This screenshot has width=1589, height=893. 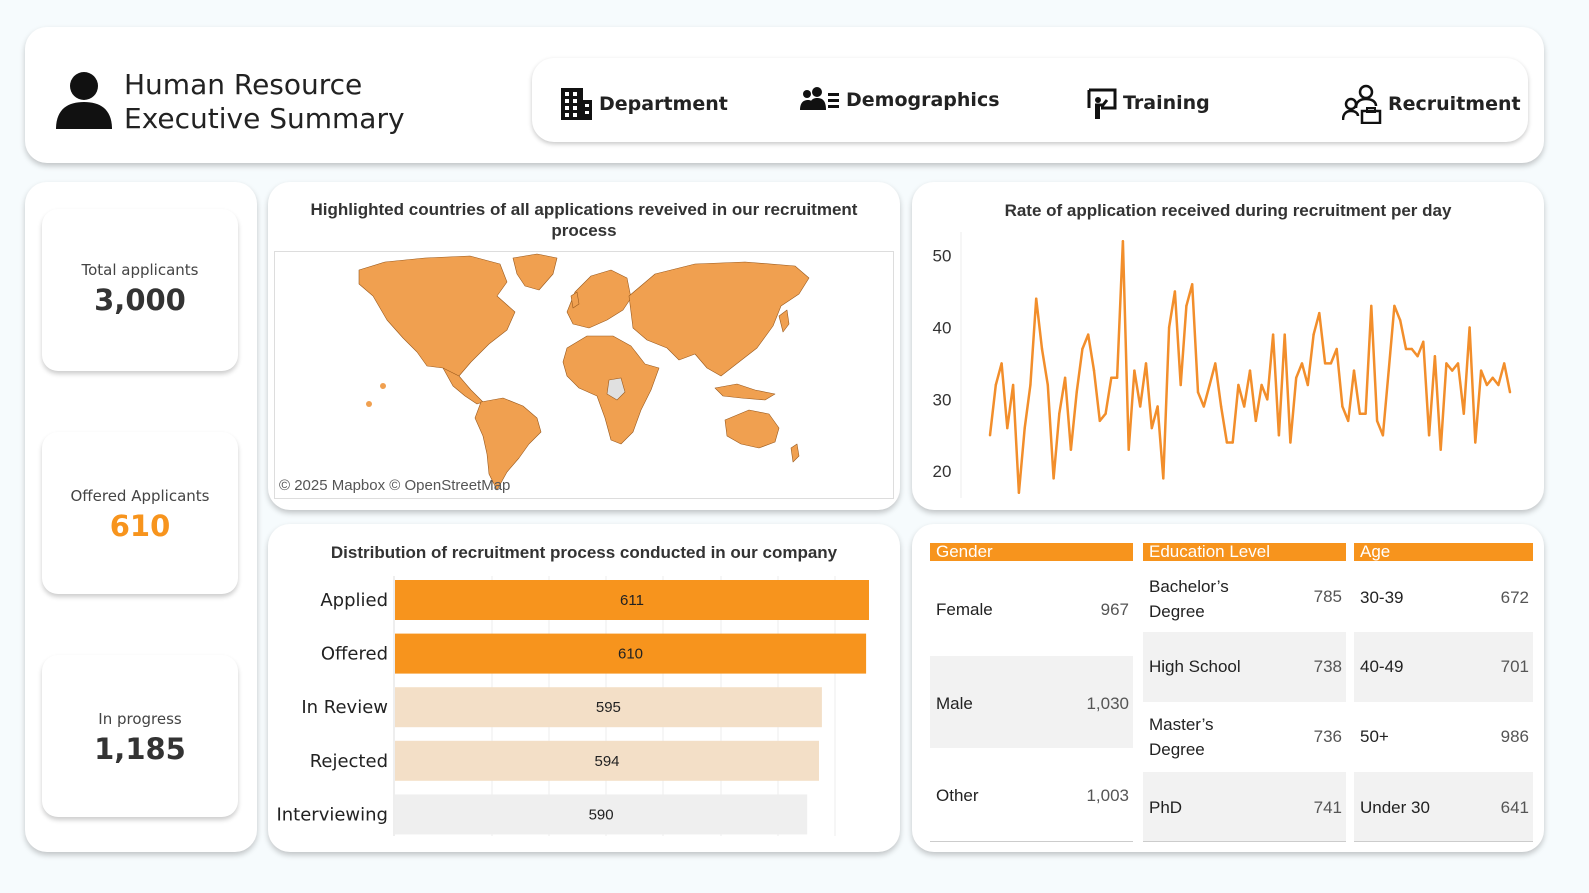 What do you see at coordinates (1327, 596) in the screenshot?
I see `education-value: 785` at bounding box center [1327, 596].